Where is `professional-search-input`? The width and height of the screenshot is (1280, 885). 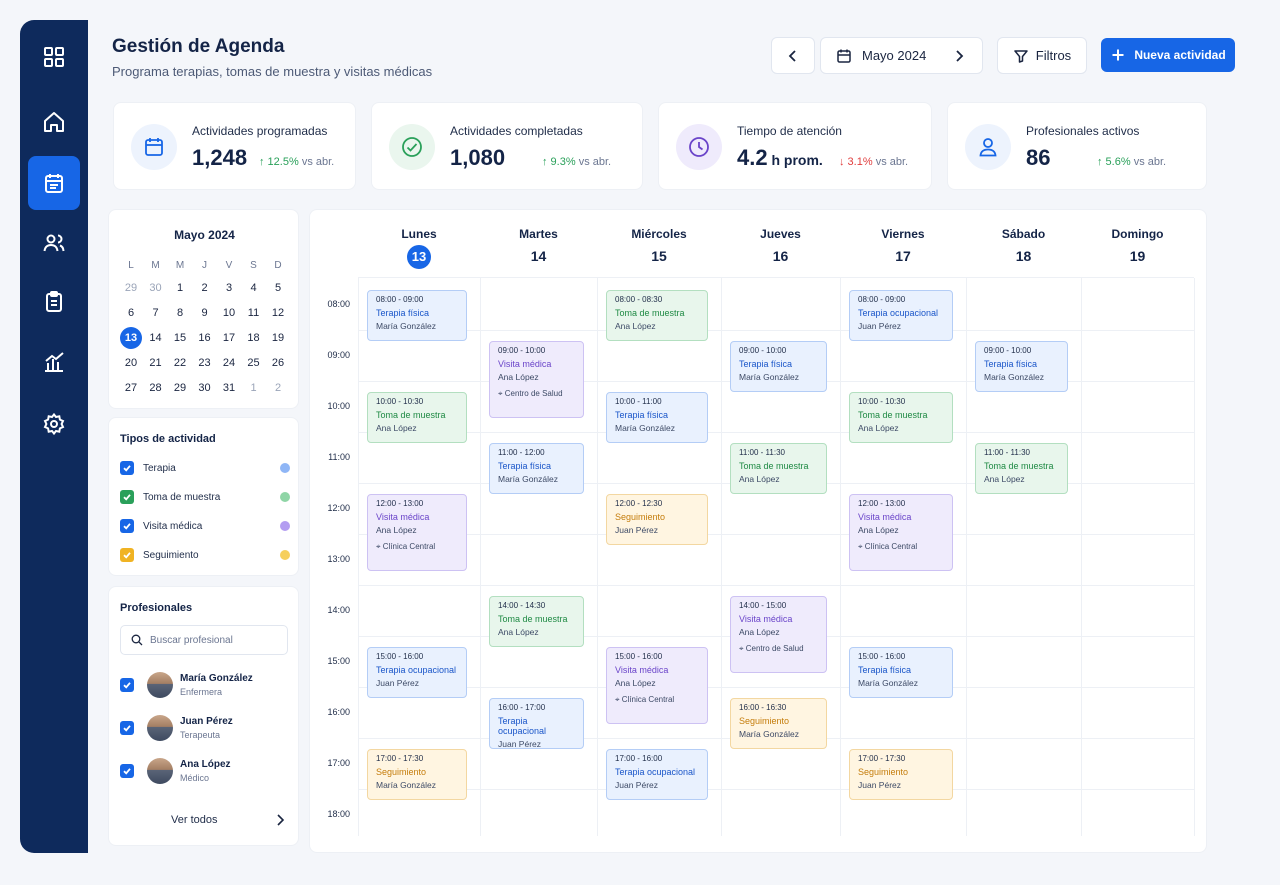 professional-search-input is located at coordinates (215, 640).